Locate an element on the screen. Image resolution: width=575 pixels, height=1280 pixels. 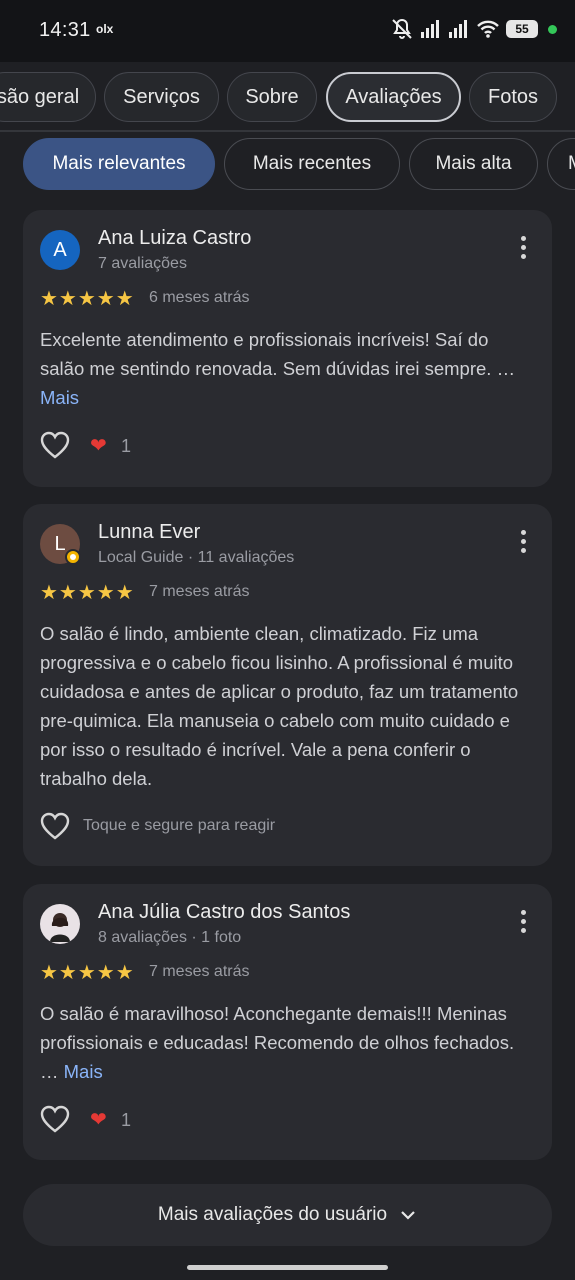
mute-icon is located at coordinates (402, 28).